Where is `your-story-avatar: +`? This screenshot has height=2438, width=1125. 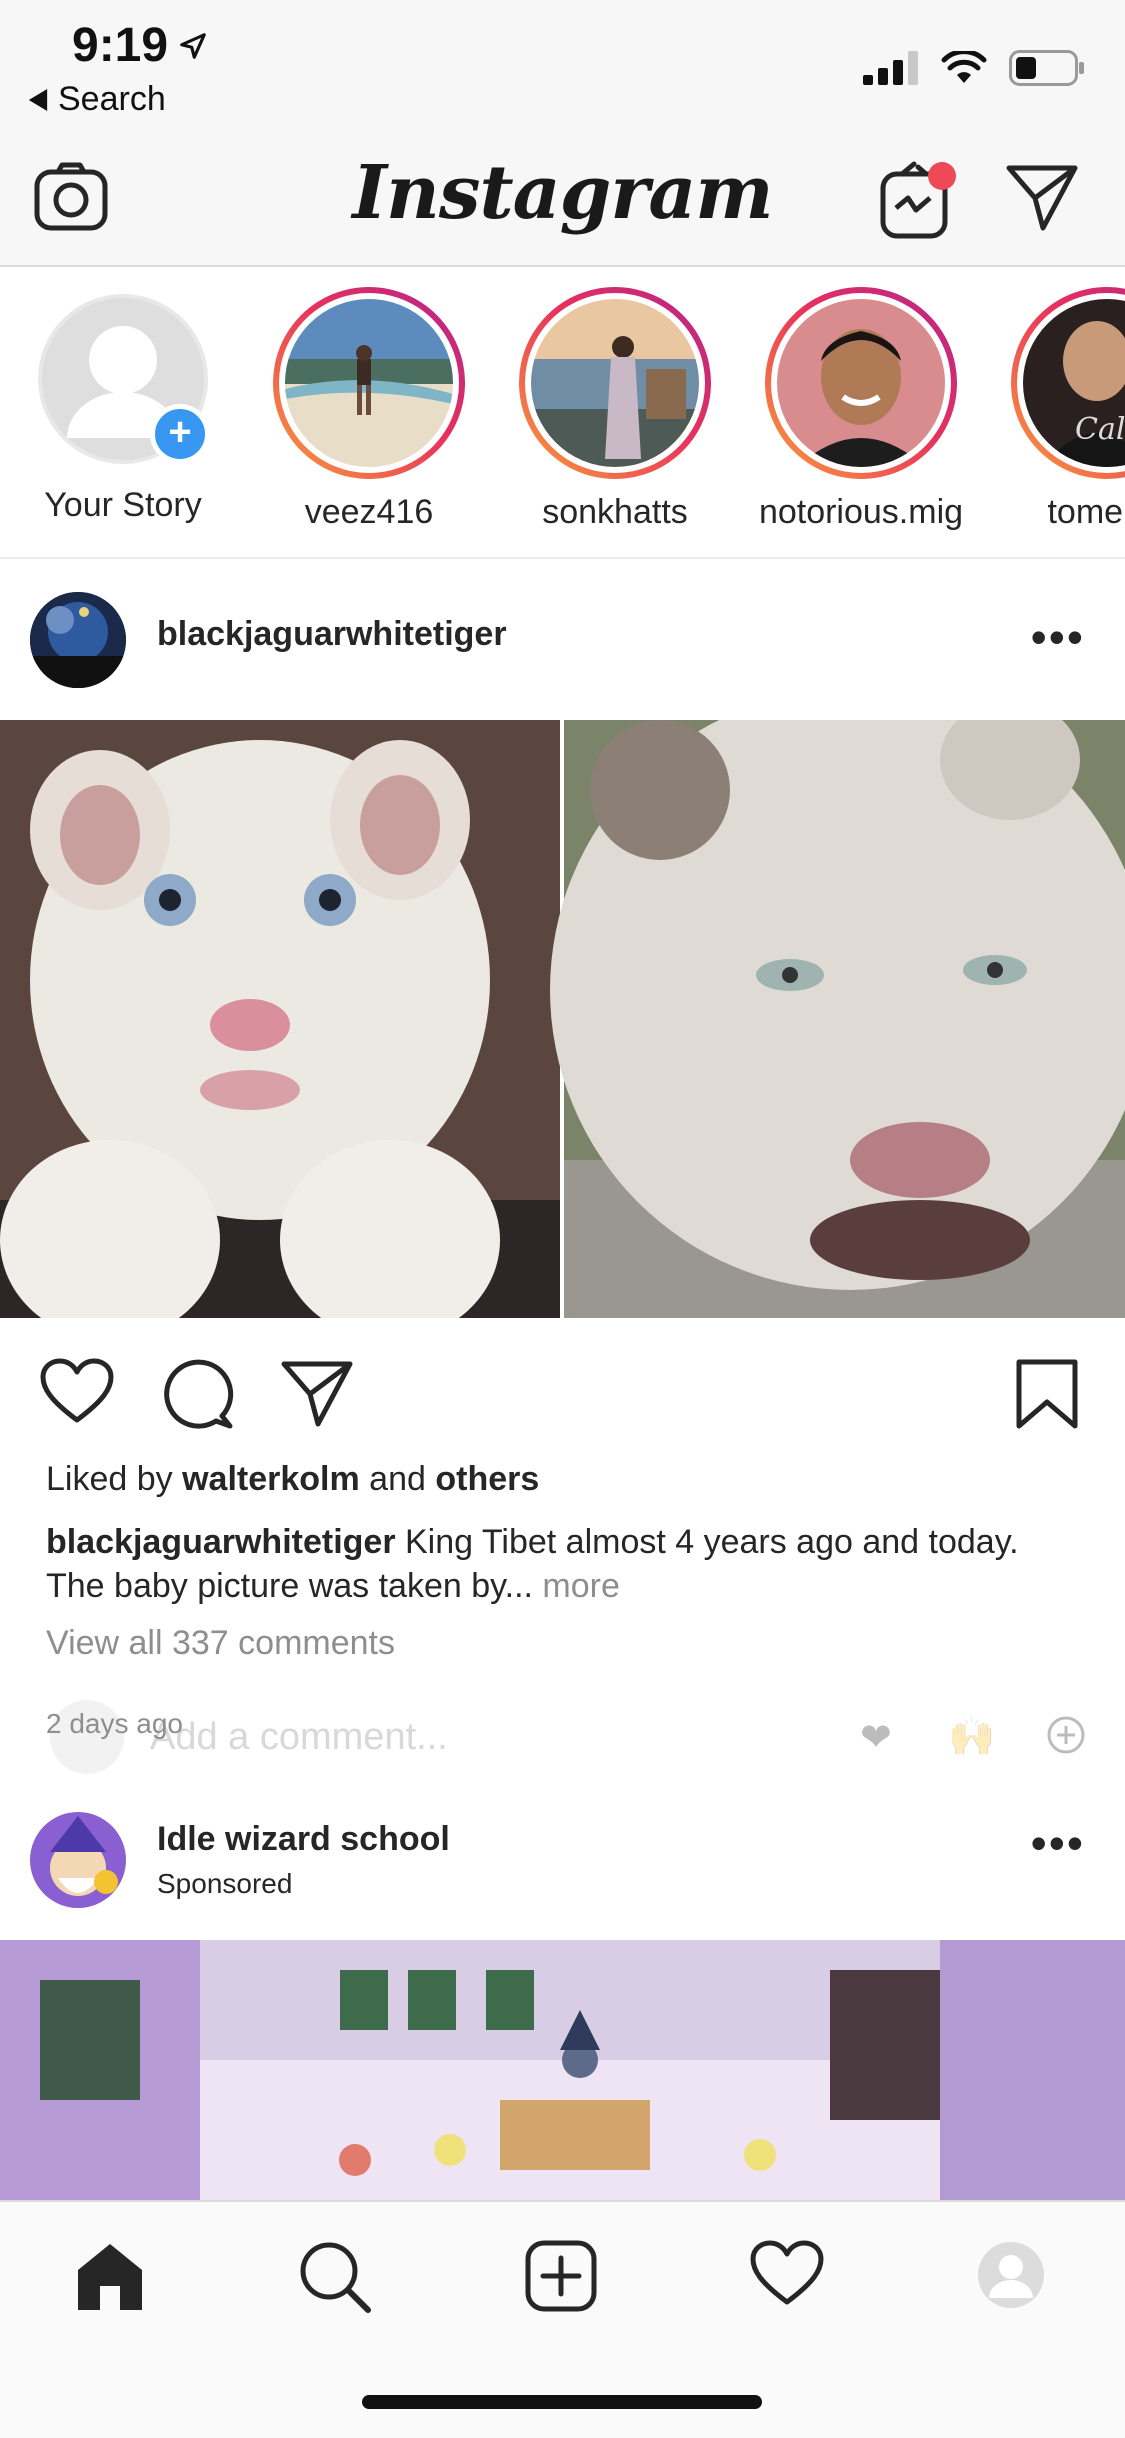
your-story-avatar: + is located at coordinates (124, 379).